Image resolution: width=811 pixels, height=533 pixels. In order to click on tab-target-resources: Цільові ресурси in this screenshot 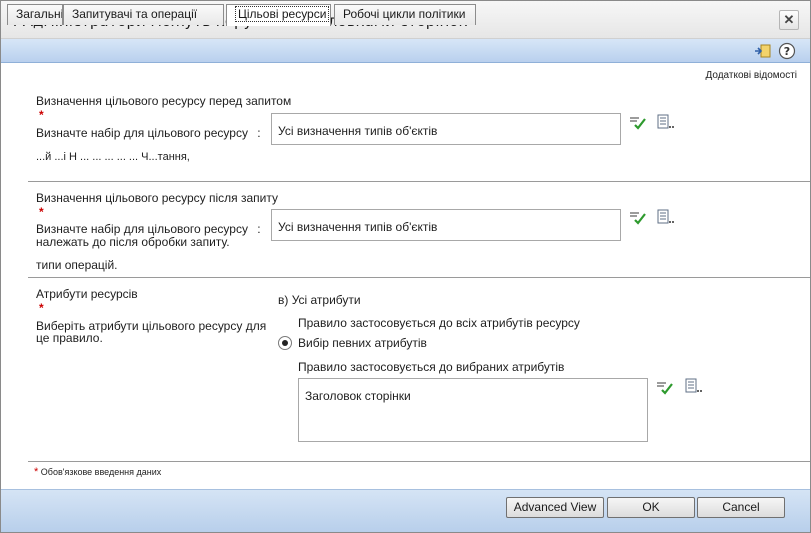, I will do `click(278, 15)`.